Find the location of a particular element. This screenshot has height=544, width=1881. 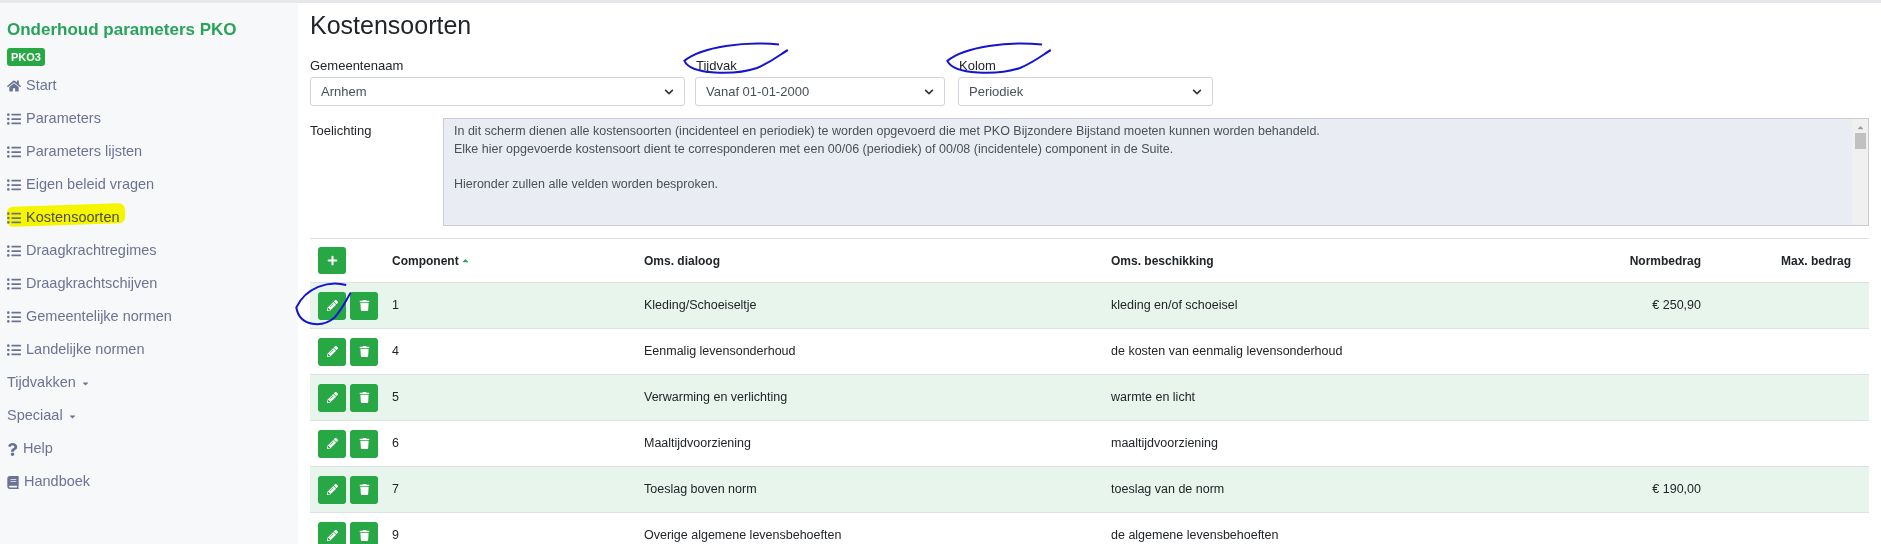

sidebar-item: Landelijke normen is located at coordinates (149, 350).